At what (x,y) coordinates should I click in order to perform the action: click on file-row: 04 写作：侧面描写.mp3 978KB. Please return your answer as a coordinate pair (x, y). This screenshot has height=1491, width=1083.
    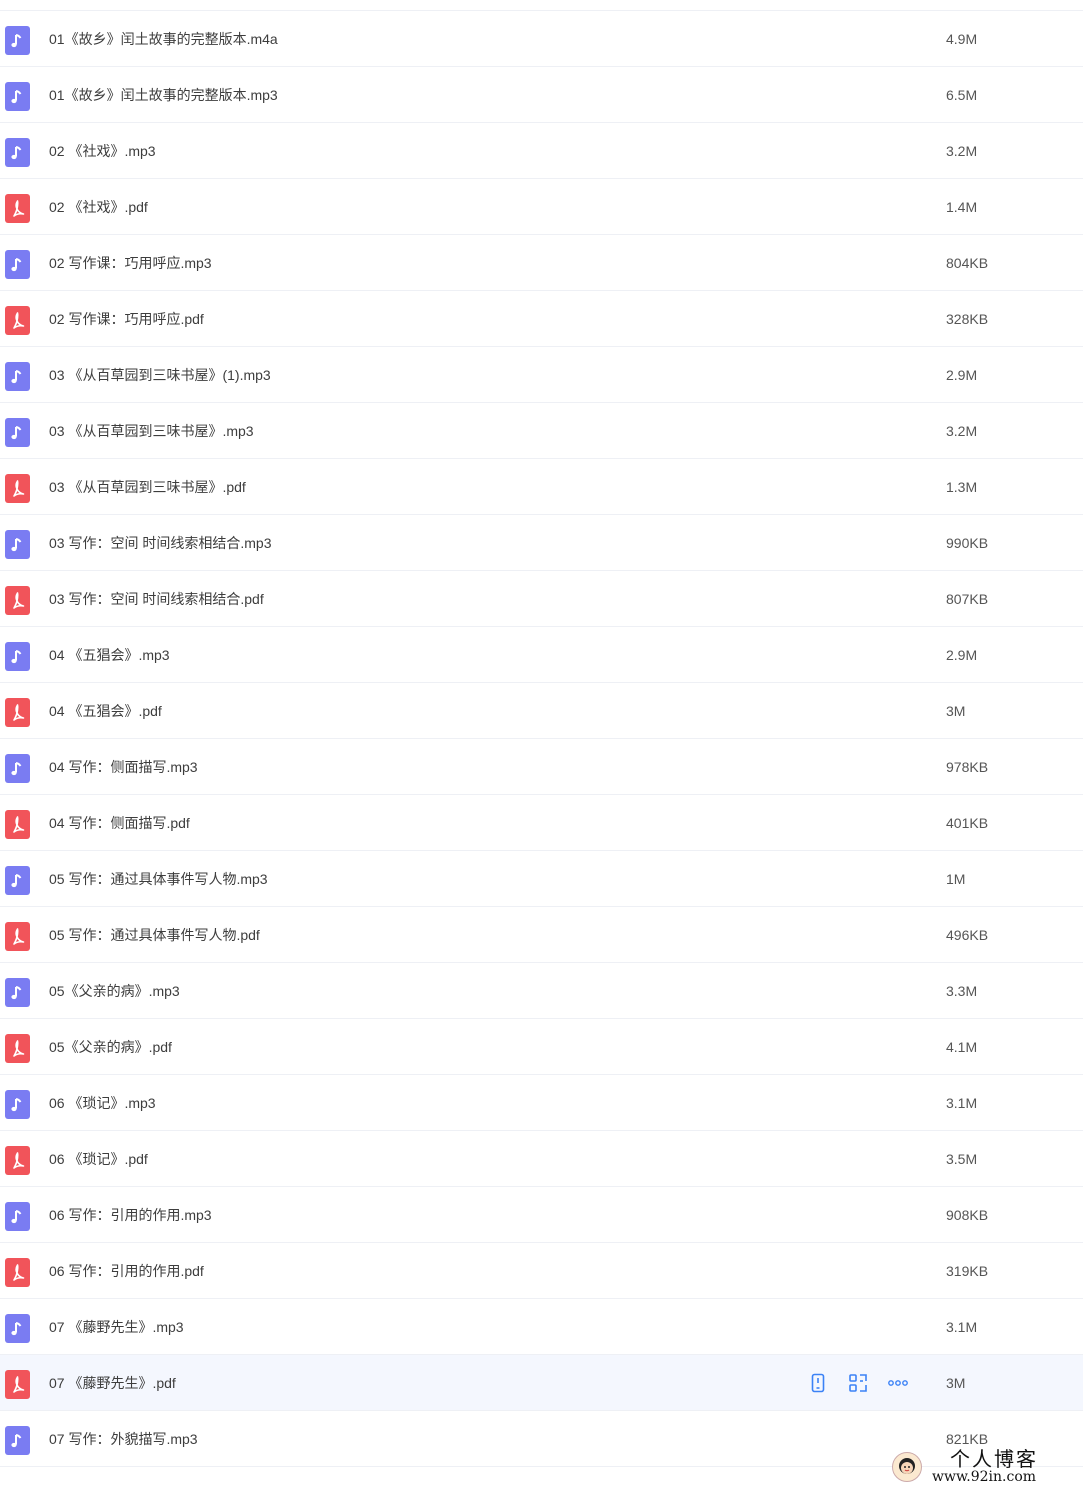
    Looking at the image, I should click on (541, 767).